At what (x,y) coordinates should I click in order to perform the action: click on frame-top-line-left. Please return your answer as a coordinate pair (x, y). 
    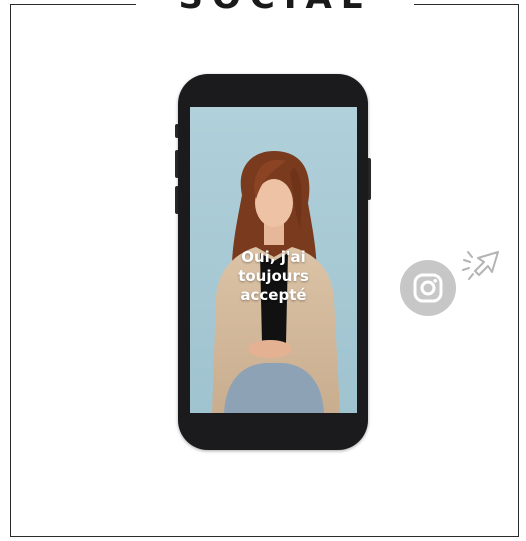
    Looking at the image, I should click on (73, 4).